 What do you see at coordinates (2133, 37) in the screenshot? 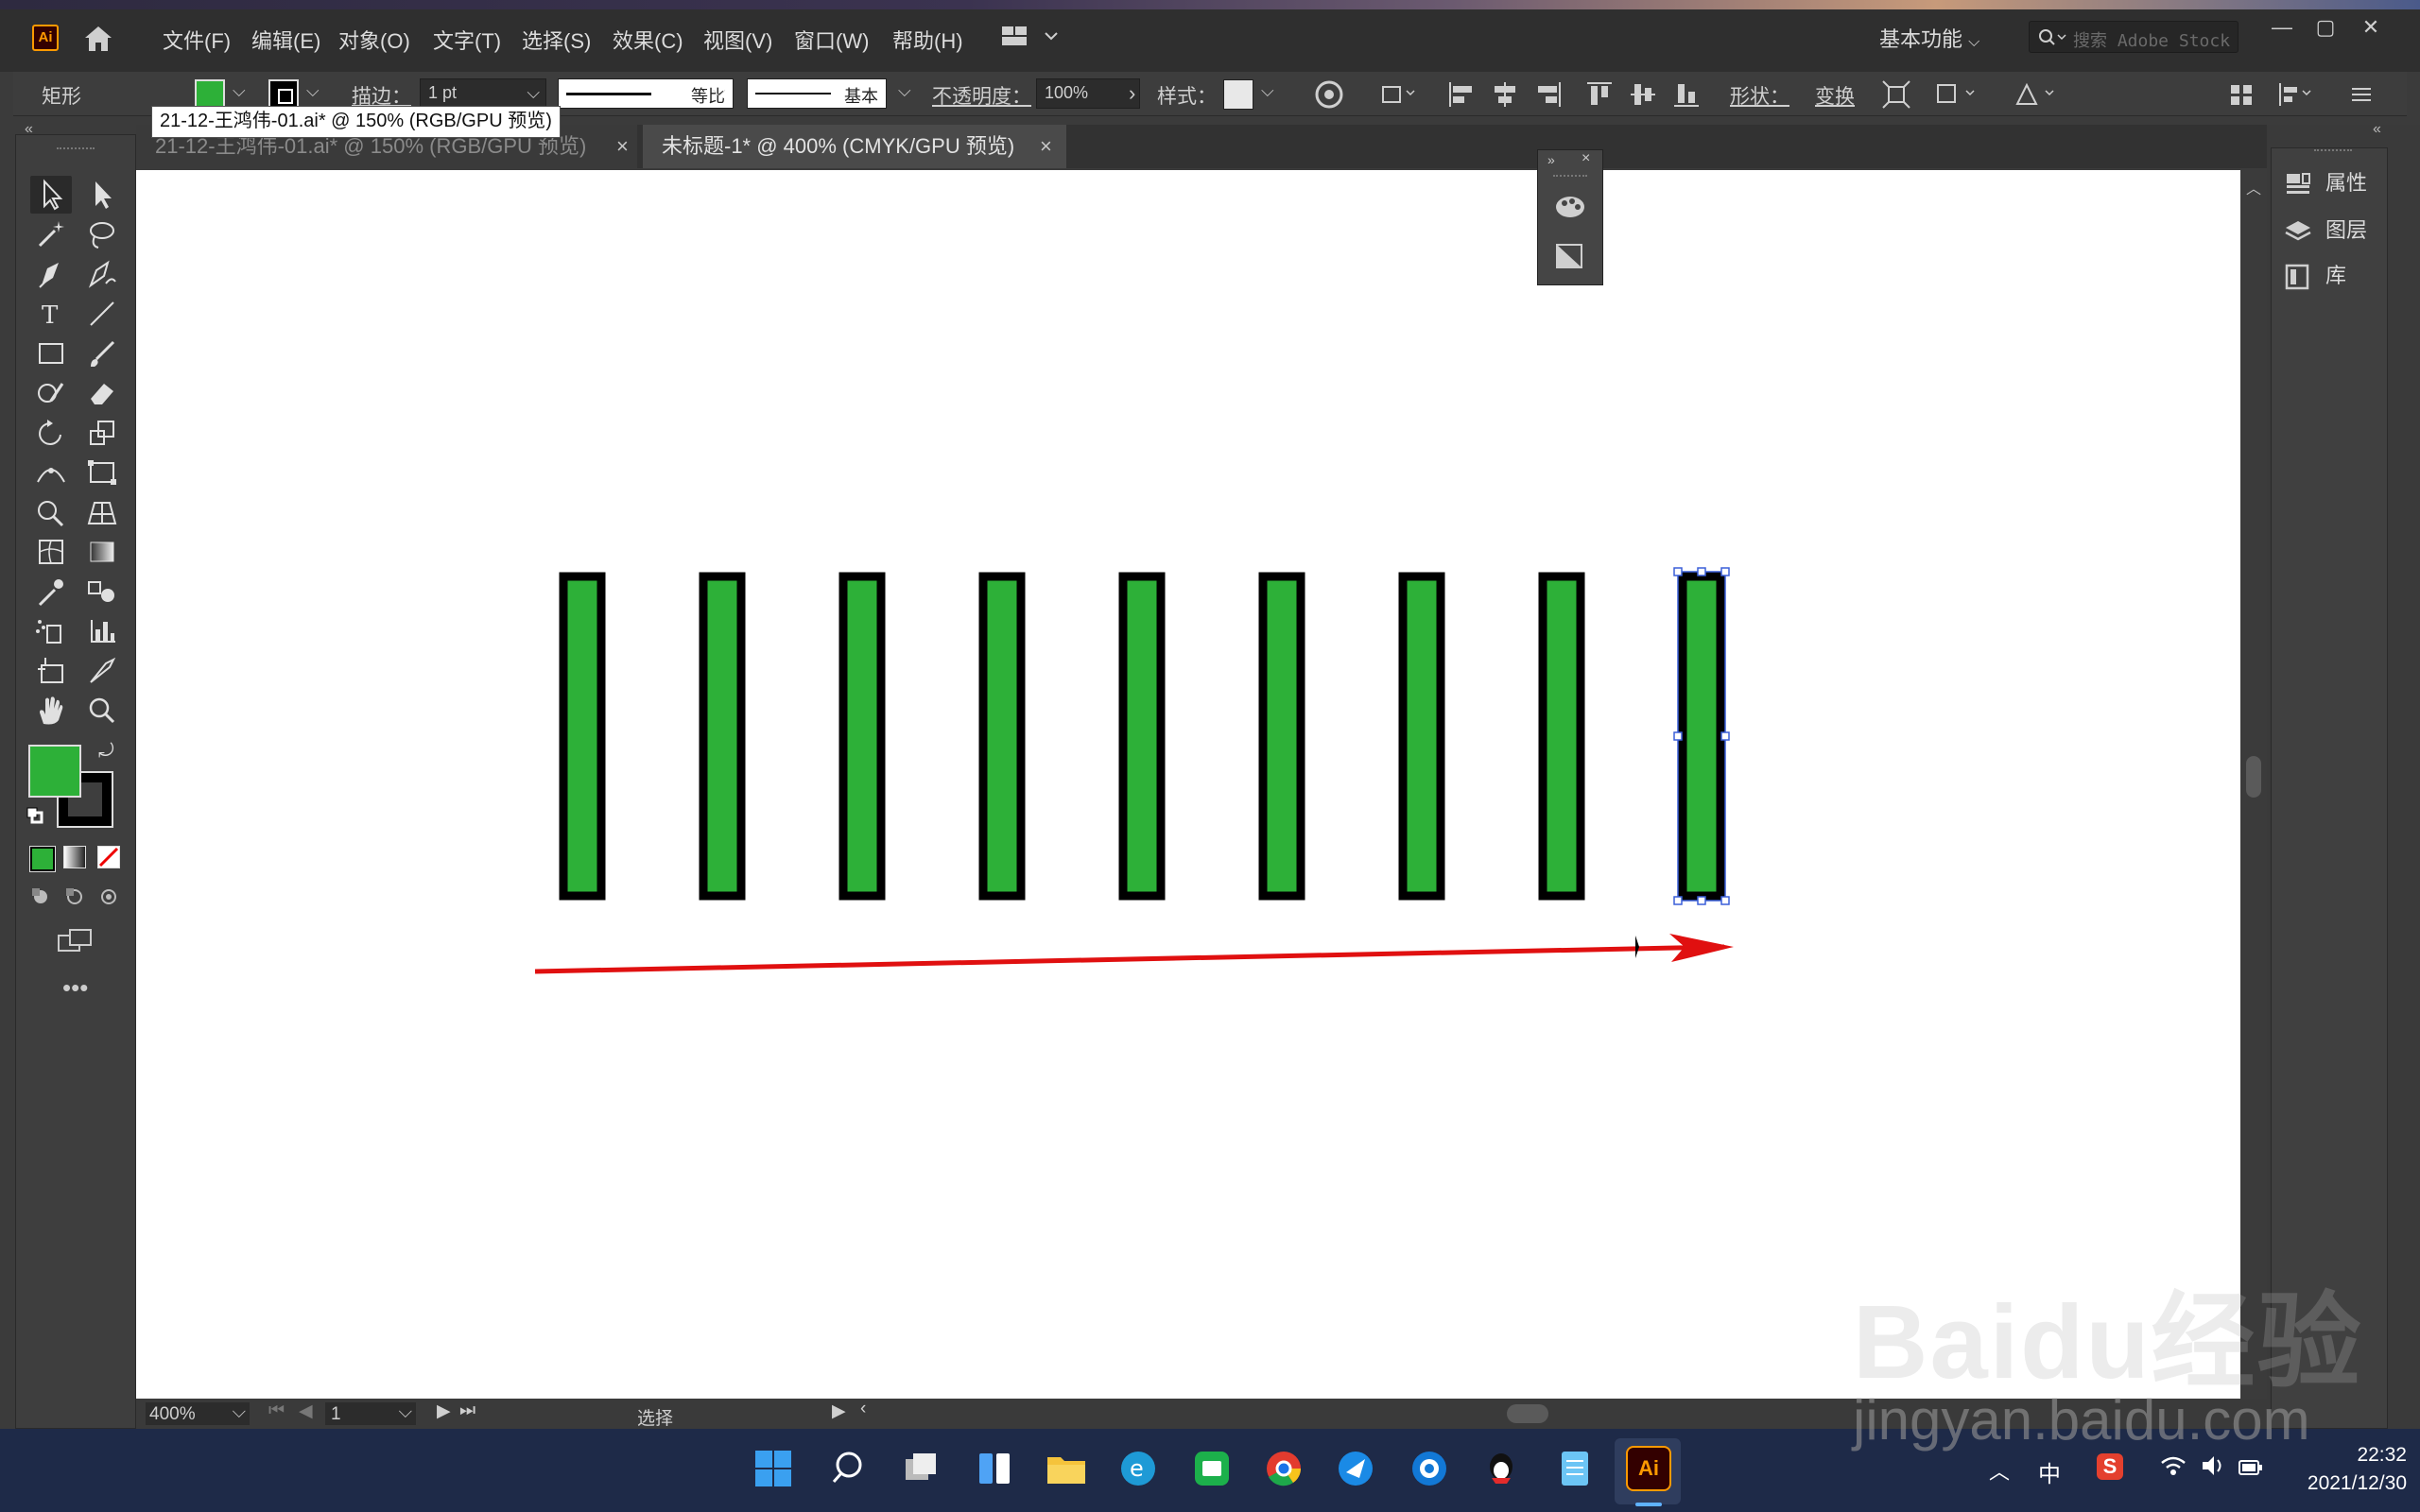
I see `adobe-stock-search: 搜索 Adobe Stock` at bounding box center [2133, 37].